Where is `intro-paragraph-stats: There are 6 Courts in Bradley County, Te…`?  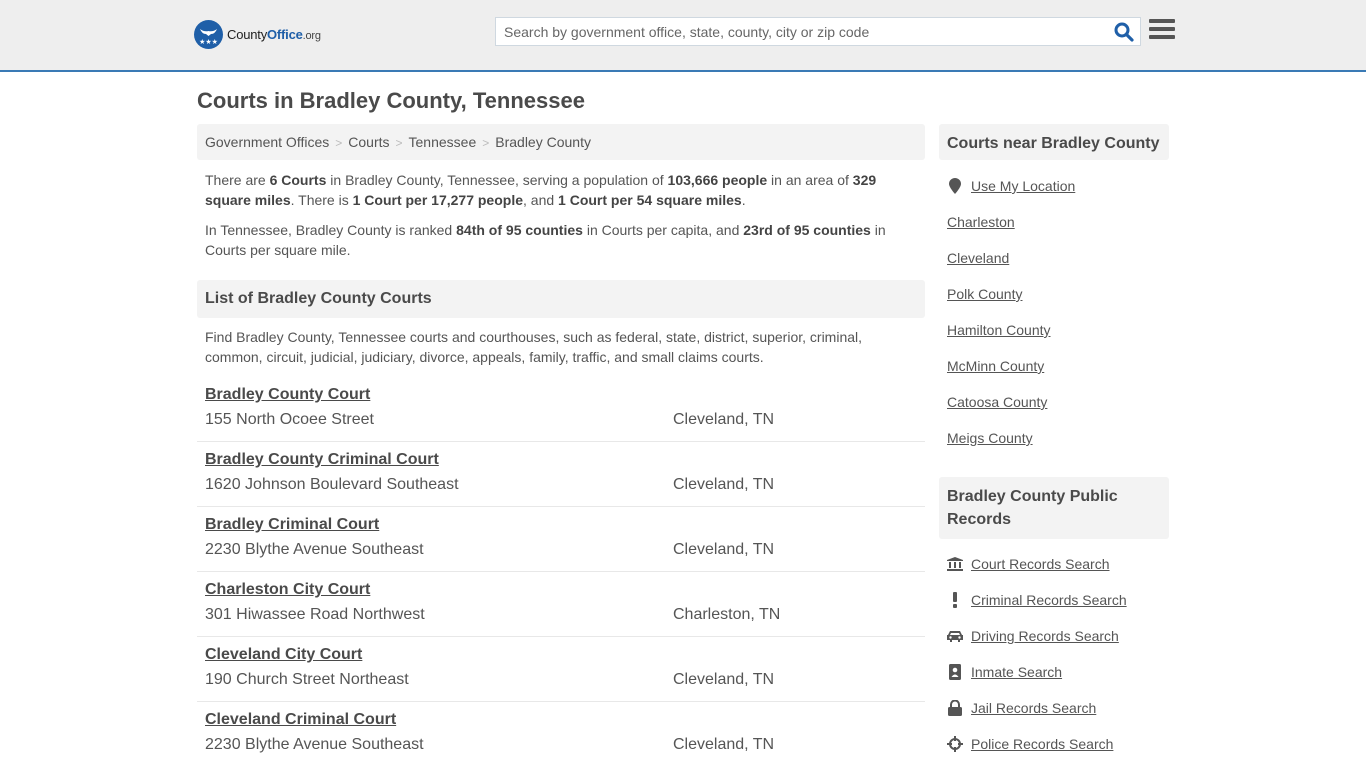
intro-paragraph-stats: There are 6 Courts in Bradley County, Te… is located at coordinates (561, 190).